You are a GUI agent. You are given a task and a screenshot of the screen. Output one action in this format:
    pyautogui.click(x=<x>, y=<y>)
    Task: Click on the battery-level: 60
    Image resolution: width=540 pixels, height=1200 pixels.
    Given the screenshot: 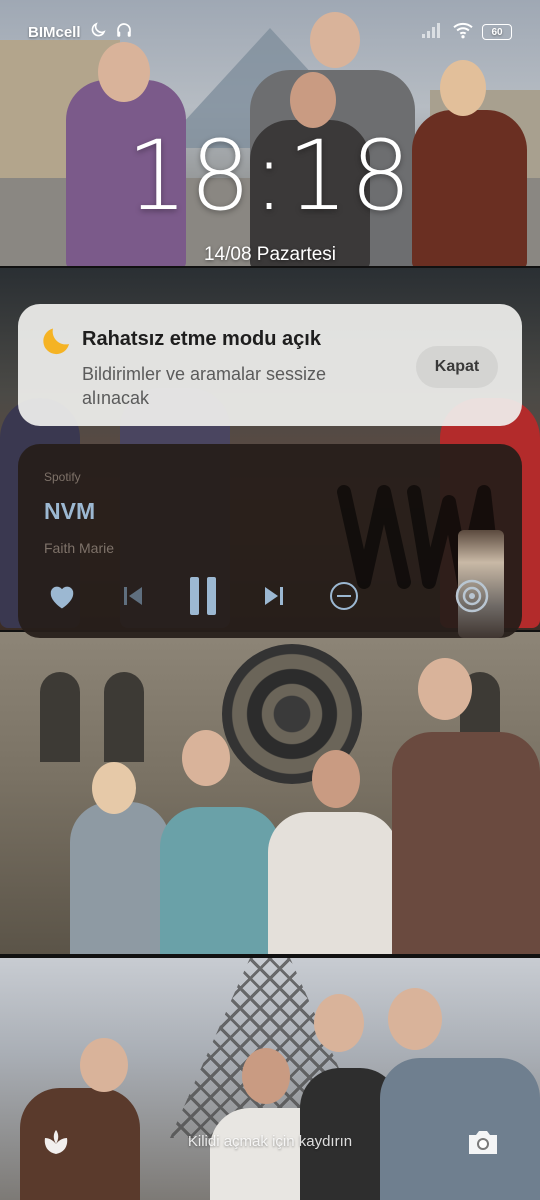 What is the action you would take?
    pyautogui.click(x=497, y=32)
    